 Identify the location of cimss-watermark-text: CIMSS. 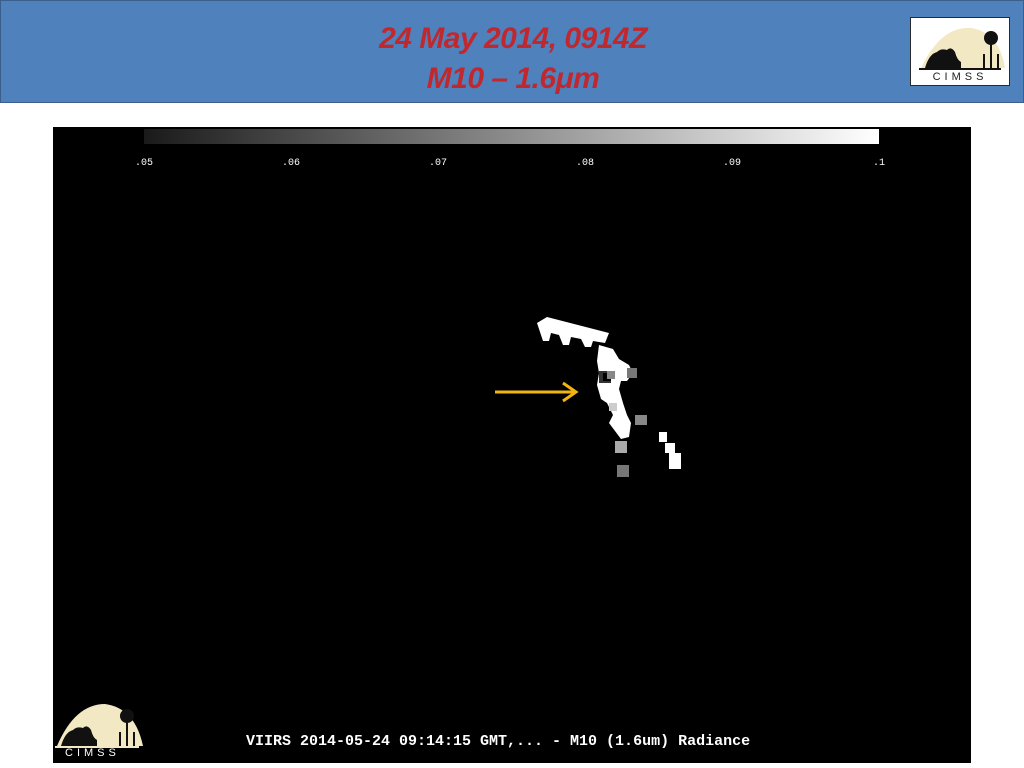
(92, 753).